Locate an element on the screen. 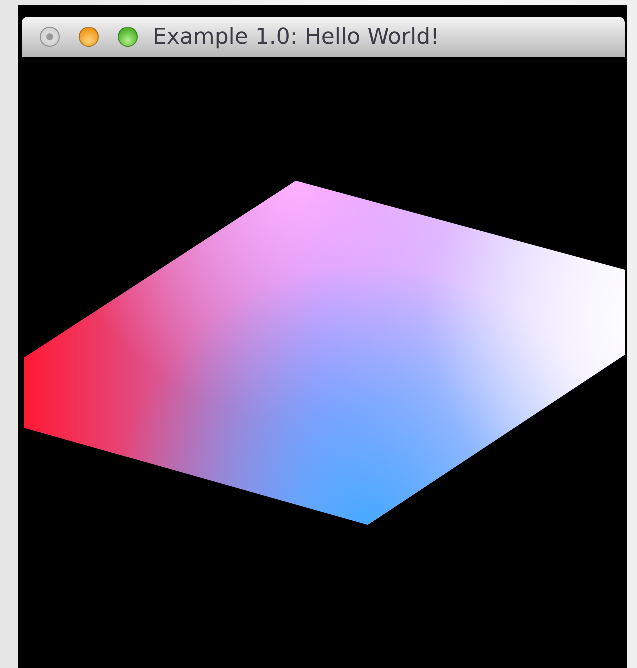 This screenshot has width=637, height=668. minimize-button is located at coordinates (89, 37).